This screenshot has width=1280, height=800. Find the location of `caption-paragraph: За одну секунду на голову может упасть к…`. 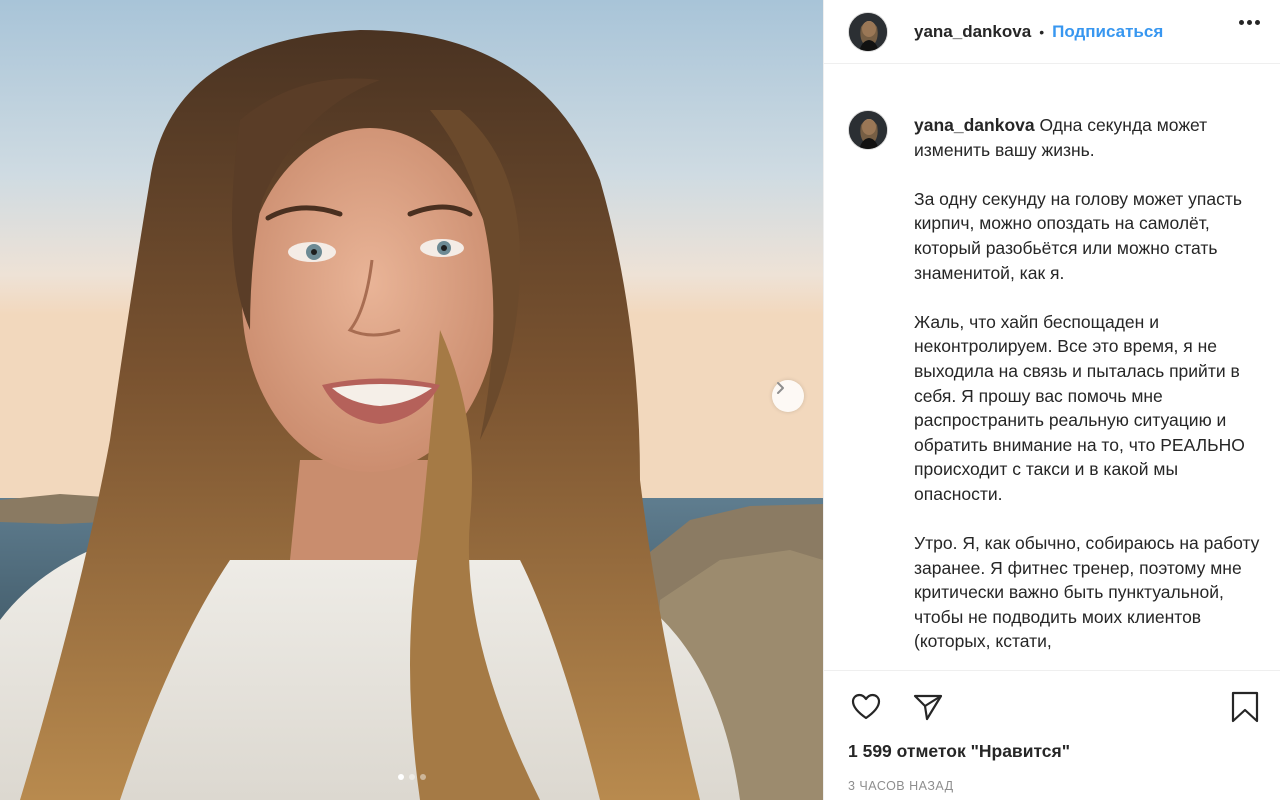

caption-paragraph: За одну секунду на голову может упасть к… is located at coordinates (1078, 235).